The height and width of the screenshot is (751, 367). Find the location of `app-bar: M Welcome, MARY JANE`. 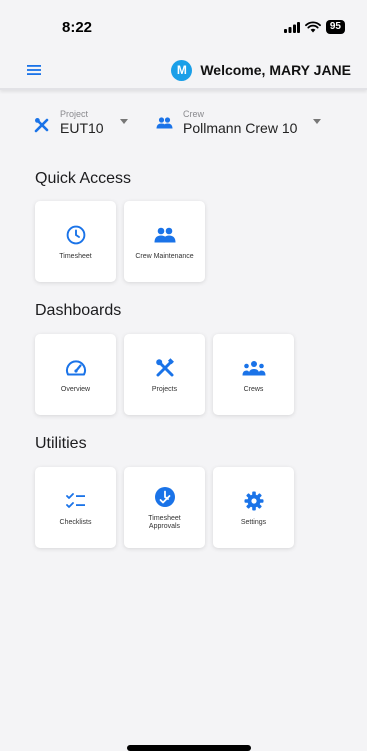

app-bar: M Welcome, MARY JANE is located at coordinates (183, 71).